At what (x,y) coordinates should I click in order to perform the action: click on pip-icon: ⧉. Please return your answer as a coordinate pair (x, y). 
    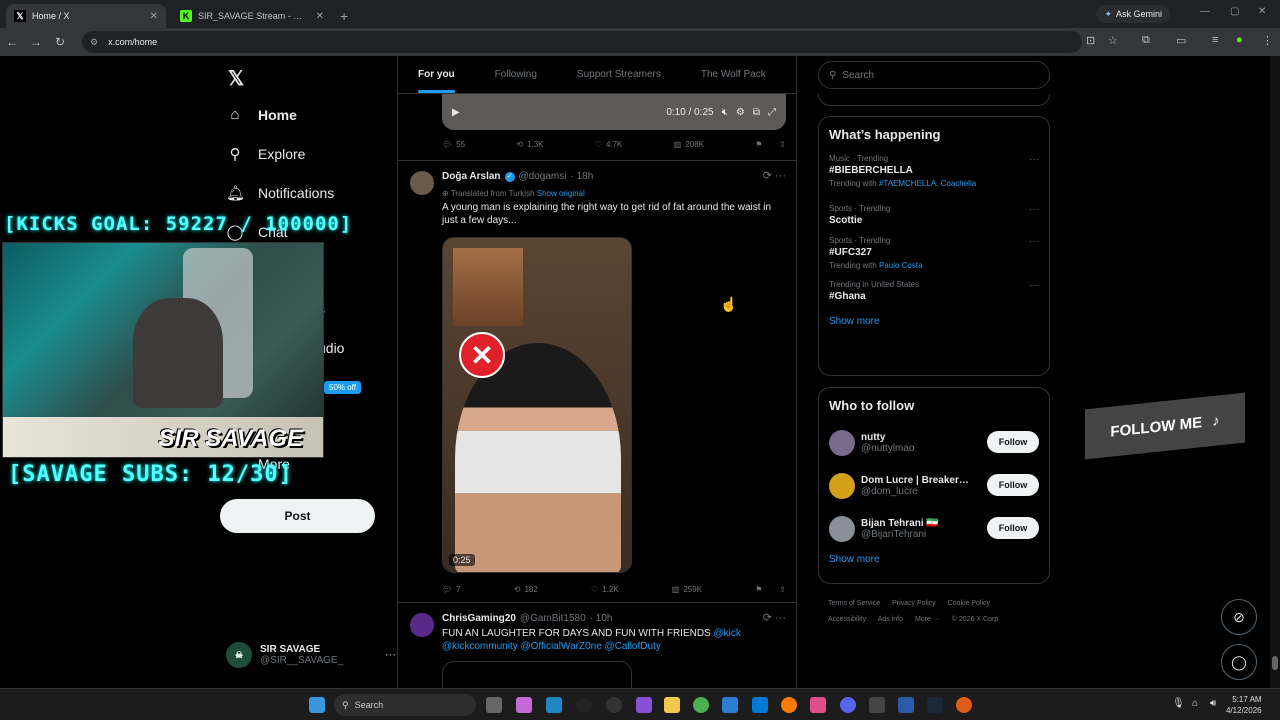
    Looking at the image, I should click on (756, 112).